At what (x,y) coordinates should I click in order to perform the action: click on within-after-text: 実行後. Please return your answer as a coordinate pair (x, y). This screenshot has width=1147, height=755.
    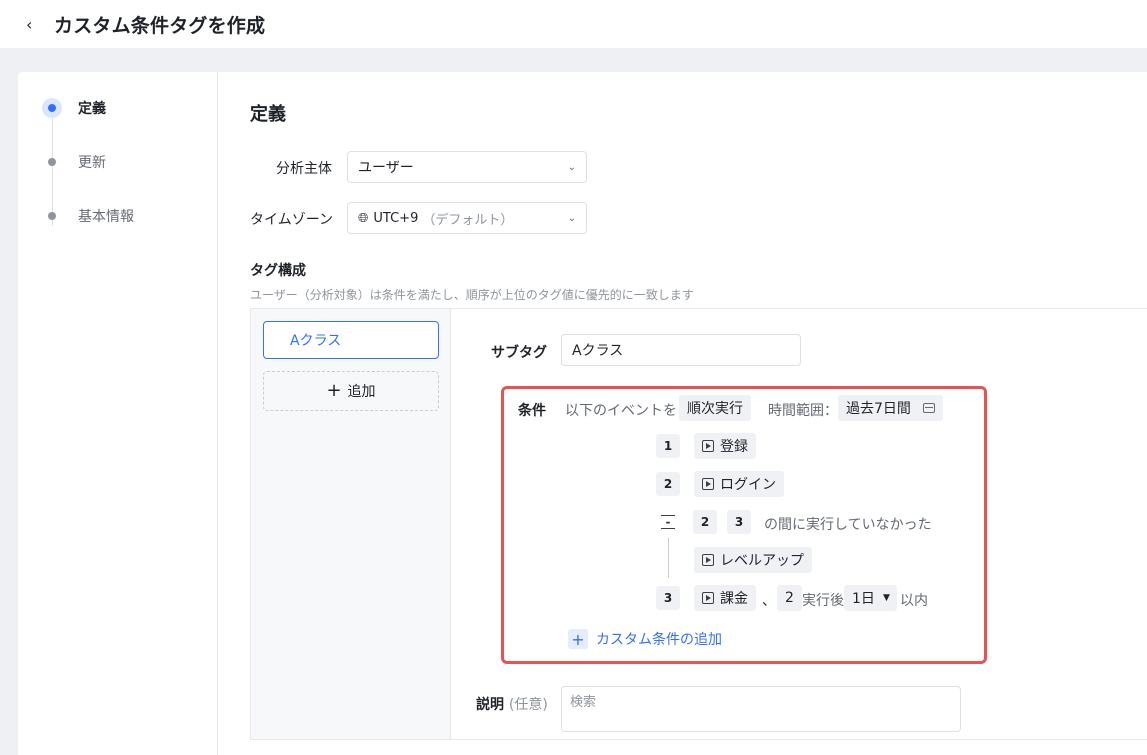
    Looking at the image, I should click on (823, 601).